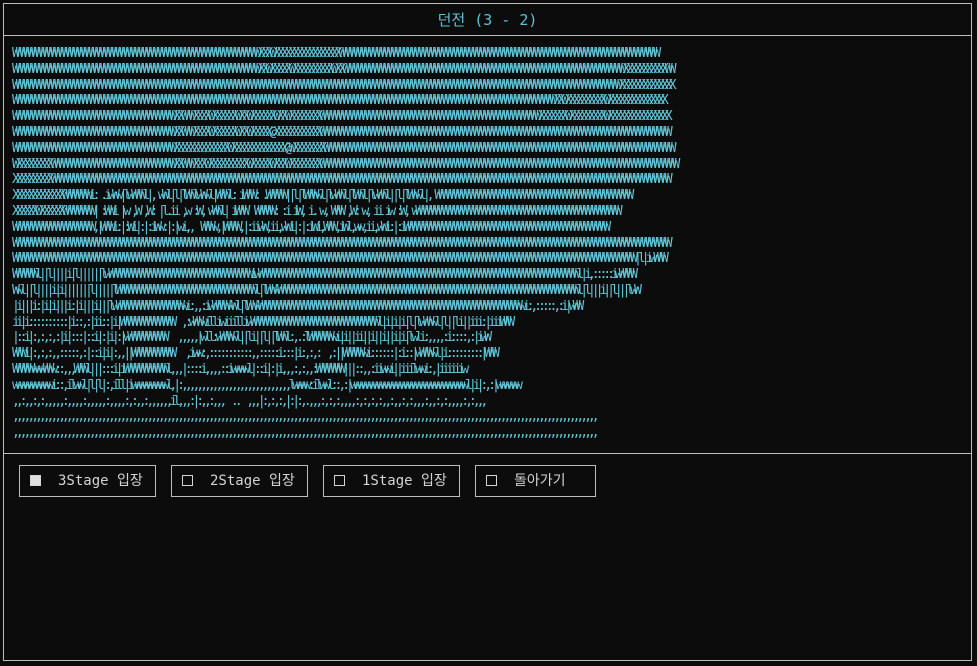 The height and width of the screenshot is (666, 977). I want to click on stage-1-enter-button: 1Stage 입장, so click(391, 481).